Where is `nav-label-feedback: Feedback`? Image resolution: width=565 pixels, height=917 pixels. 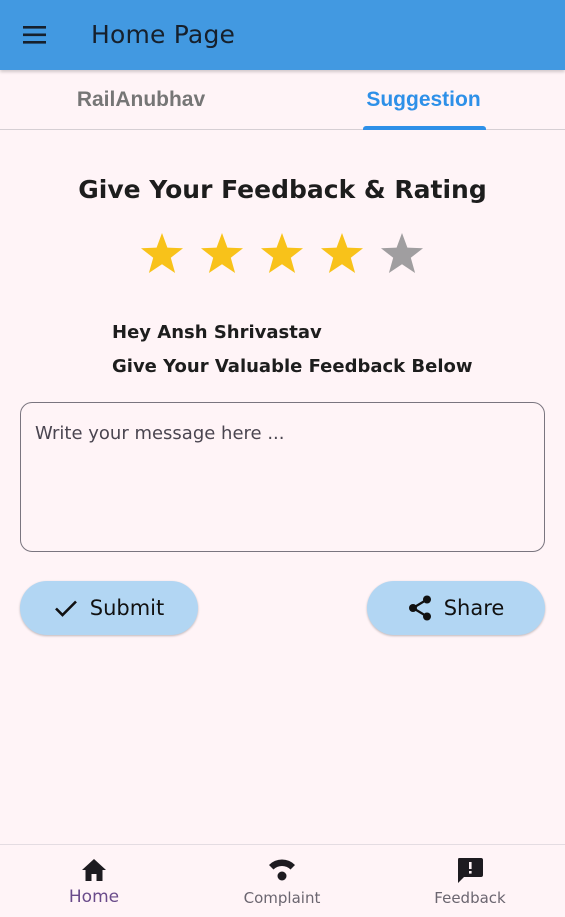
nav-label-feedback: Feedback is located at coordinates (470, 898).